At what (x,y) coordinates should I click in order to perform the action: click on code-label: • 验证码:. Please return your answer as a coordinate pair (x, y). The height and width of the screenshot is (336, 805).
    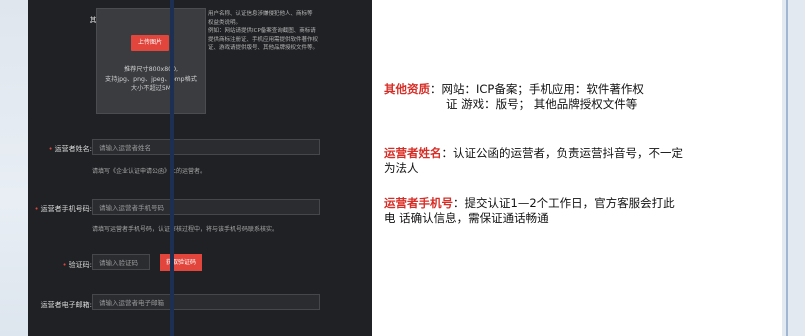
    Looking at the image, I should click on (77, 265).